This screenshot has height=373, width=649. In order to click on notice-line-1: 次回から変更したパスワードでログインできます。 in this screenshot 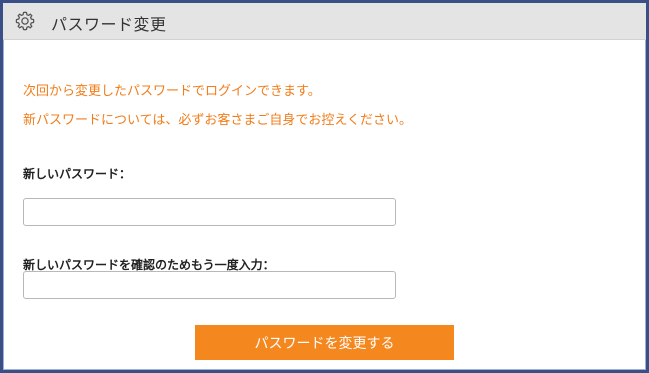, I will do `click(172, 91)`.